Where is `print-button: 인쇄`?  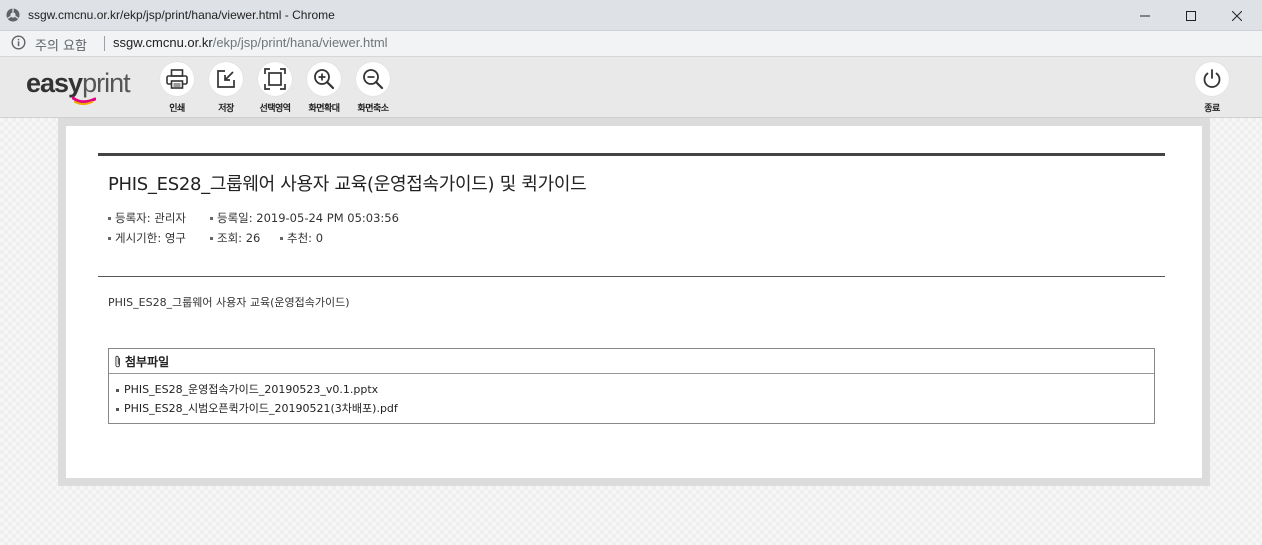
print-button: 인쇄 is located at coordinates (177, 89).